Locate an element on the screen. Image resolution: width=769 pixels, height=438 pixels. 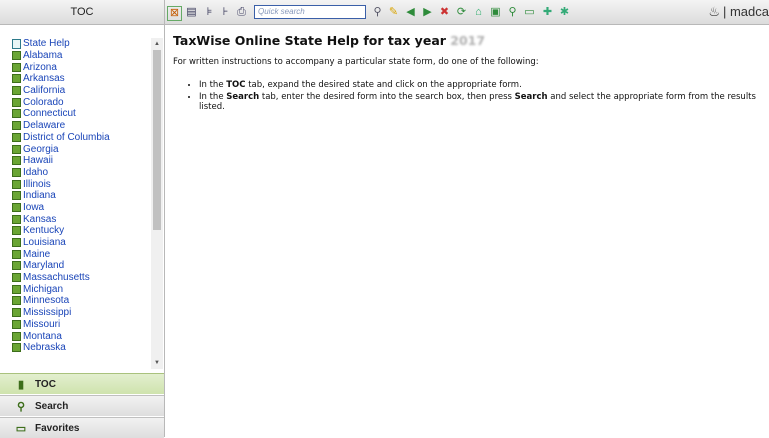
tree-item-label: Arkansas is located at coordinates (44, 79).